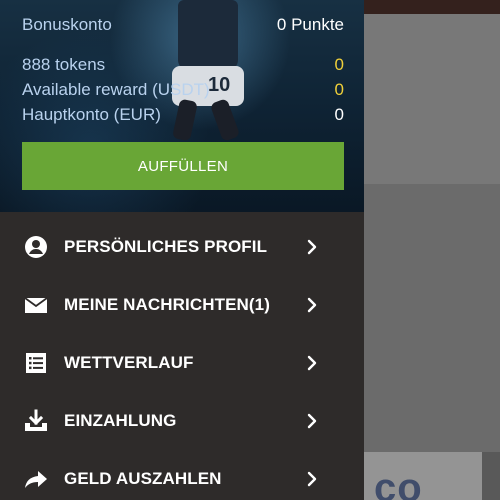 This screenshot has height=500, width=500. Describe the element at coordinates (36, 479) in the screenshot. I see `share-arrow-icon` at that location.